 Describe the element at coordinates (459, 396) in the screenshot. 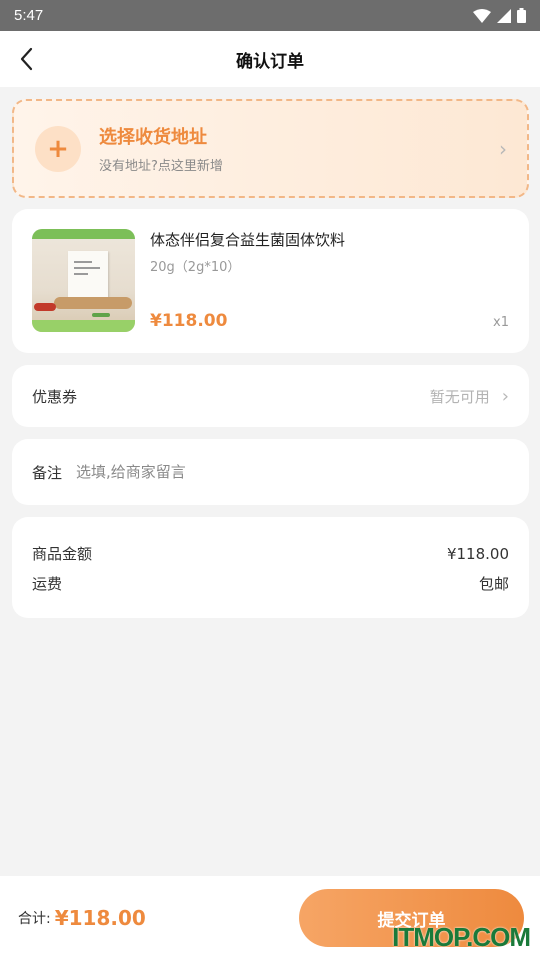

I see `coupon-value: 暂无可用` at that location.